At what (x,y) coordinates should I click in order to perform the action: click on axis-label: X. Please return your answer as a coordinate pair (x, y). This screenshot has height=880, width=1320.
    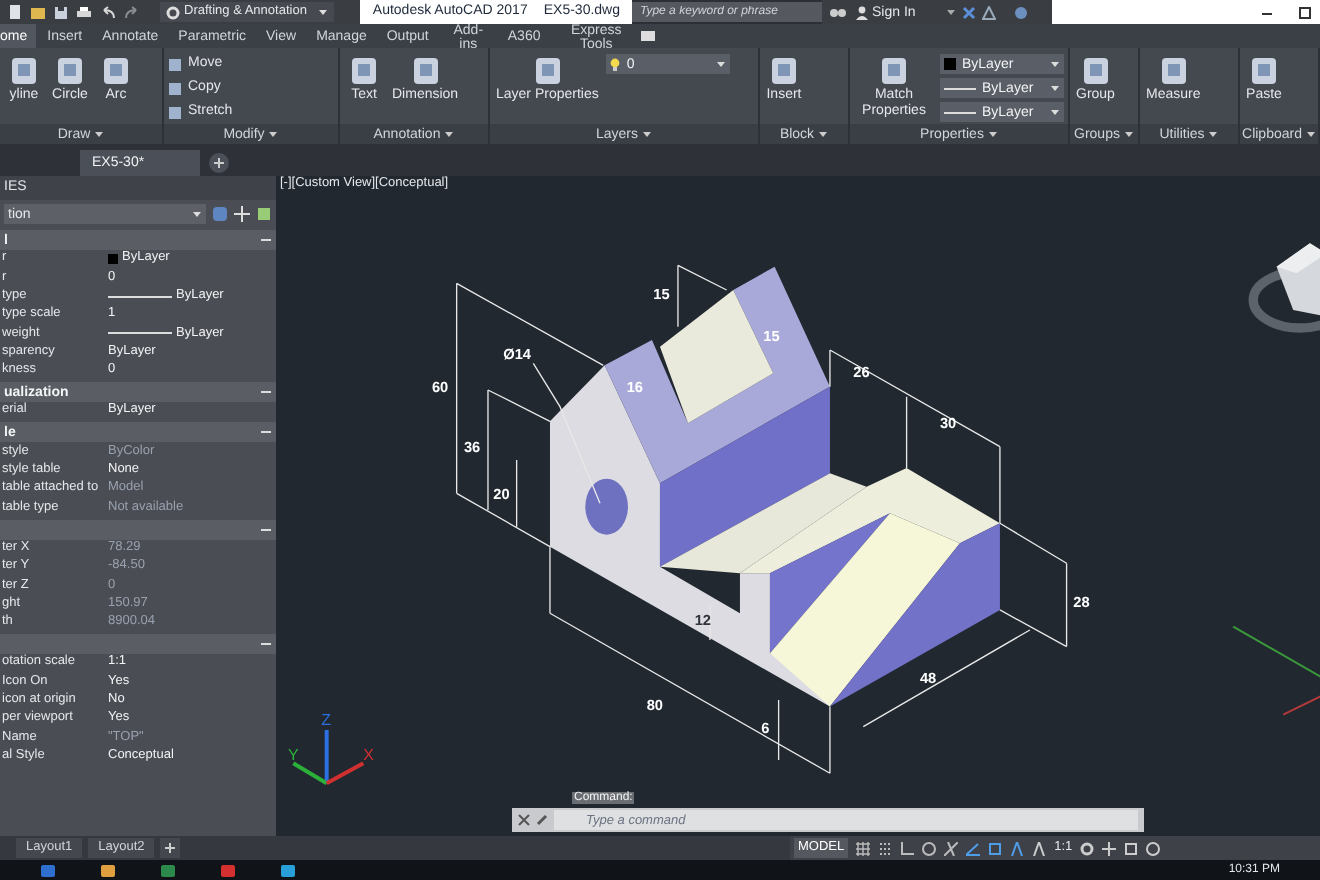
    Looking at the image, I should click on (368, 754).